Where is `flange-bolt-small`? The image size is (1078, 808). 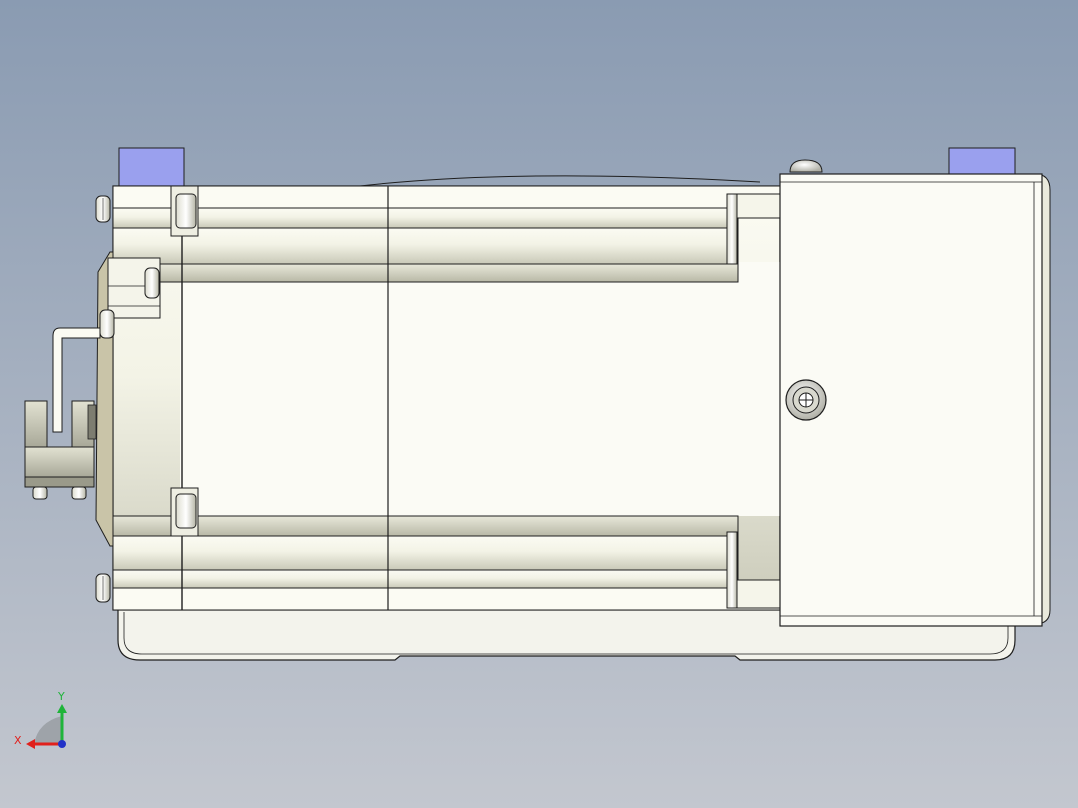 flange-bolt-small is located at coordinates (152, 283).